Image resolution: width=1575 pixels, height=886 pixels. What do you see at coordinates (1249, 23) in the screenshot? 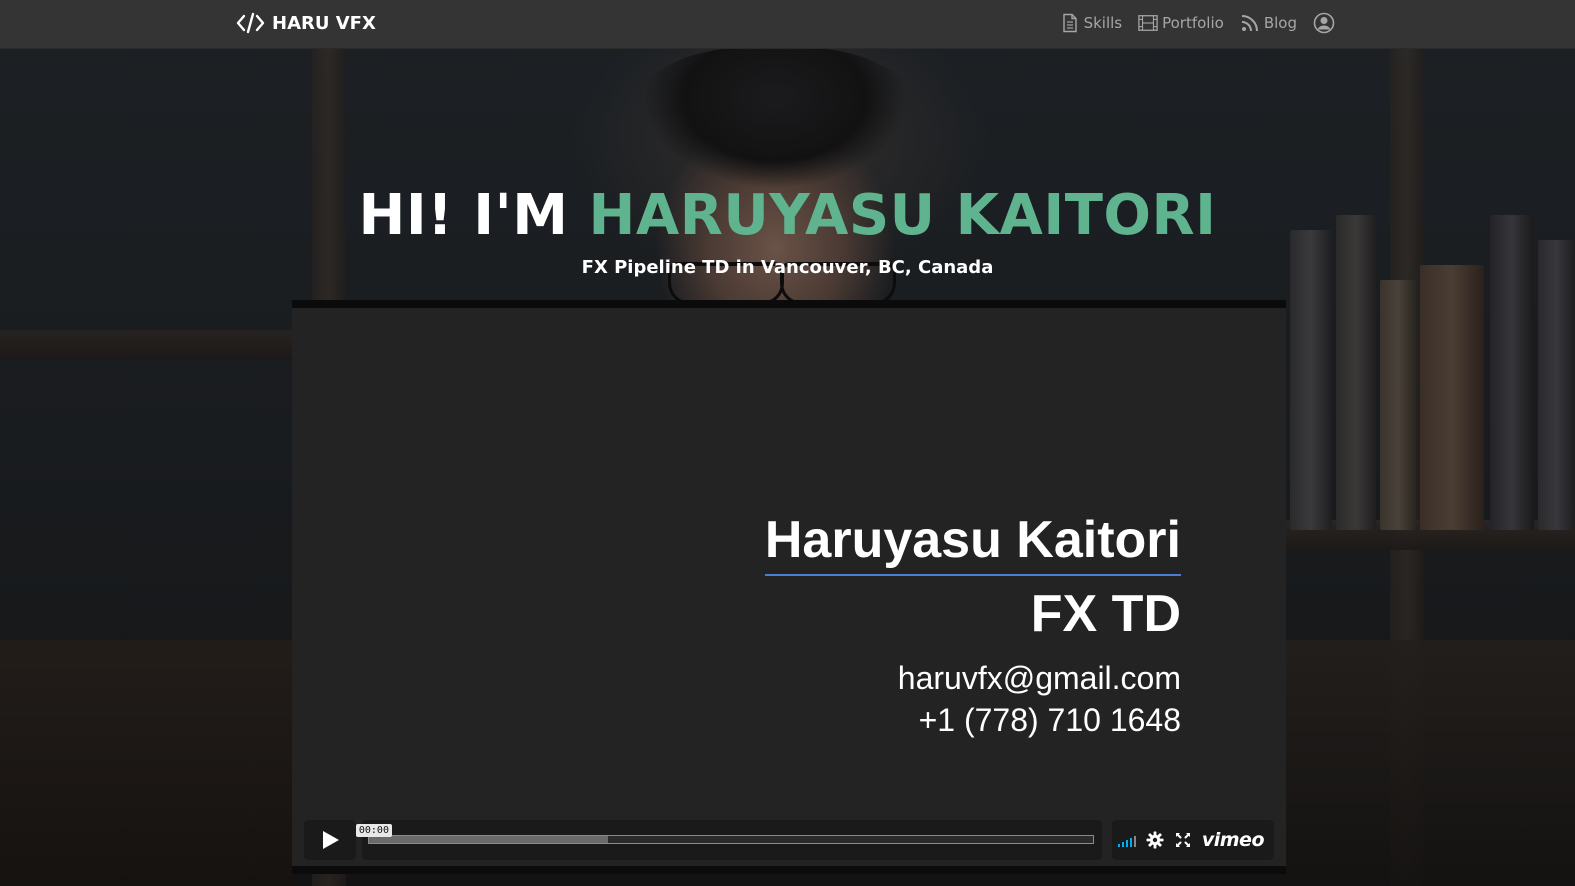
I see `rss-icon` at bounding box center [1249, 23].